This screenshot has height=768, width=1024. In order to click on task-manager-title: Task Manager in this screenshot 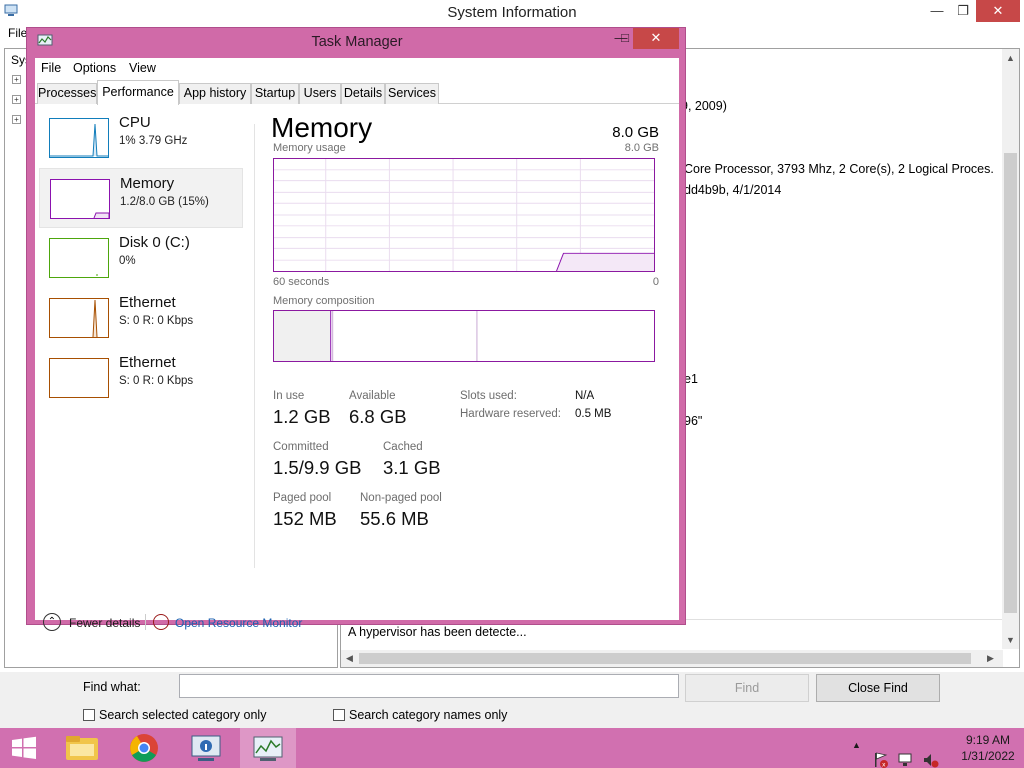, I will do `click(357, 42)`.